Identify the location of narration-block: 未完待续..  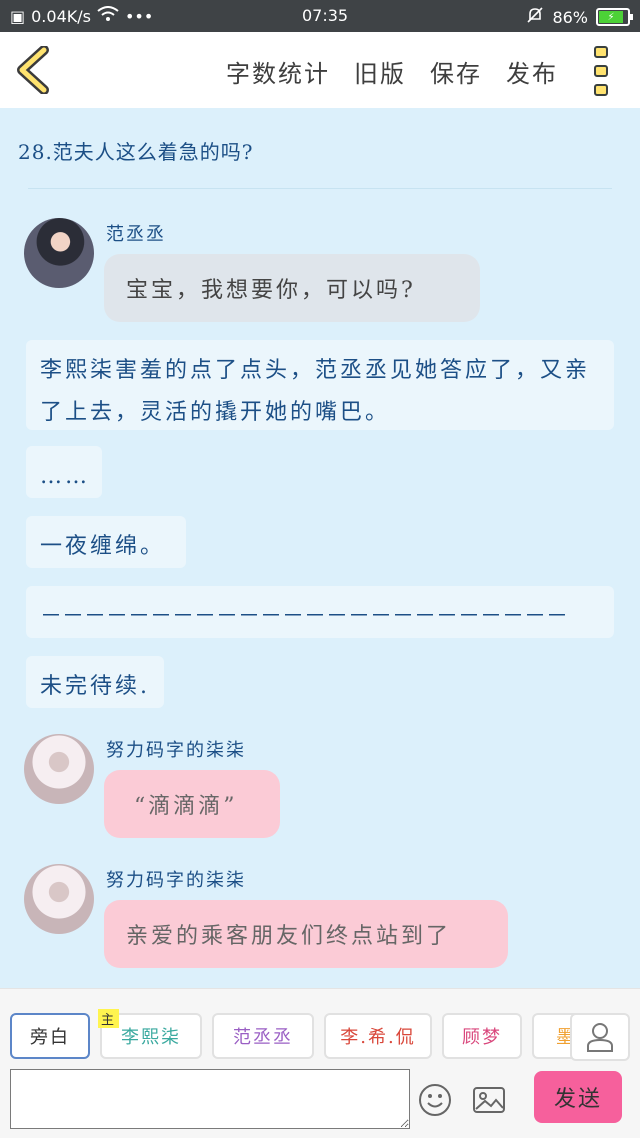
(95, 682).